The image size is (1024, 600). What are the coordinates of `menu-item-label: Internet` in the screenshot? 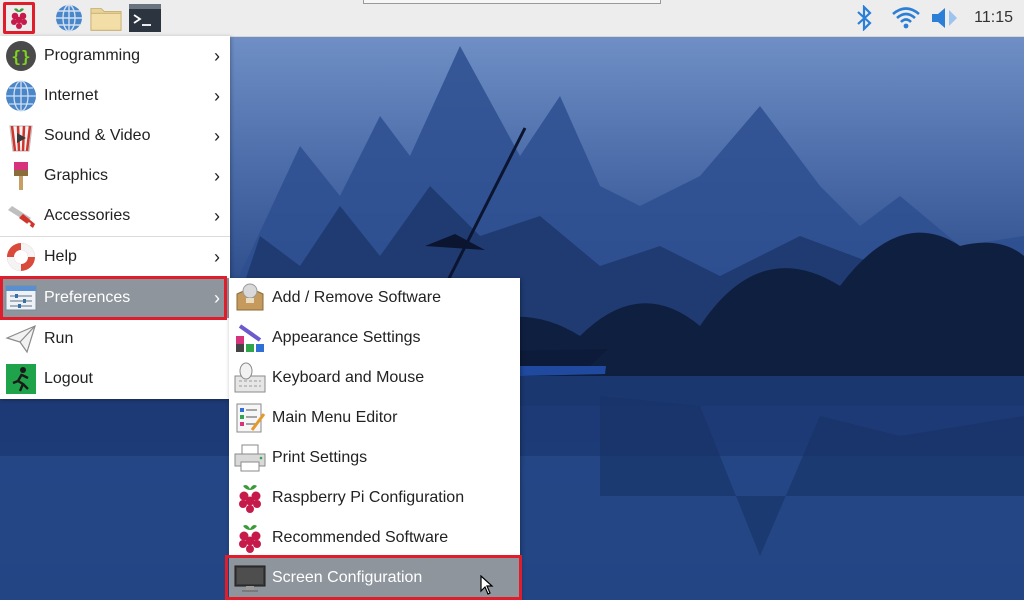 It's located at (71, 95).